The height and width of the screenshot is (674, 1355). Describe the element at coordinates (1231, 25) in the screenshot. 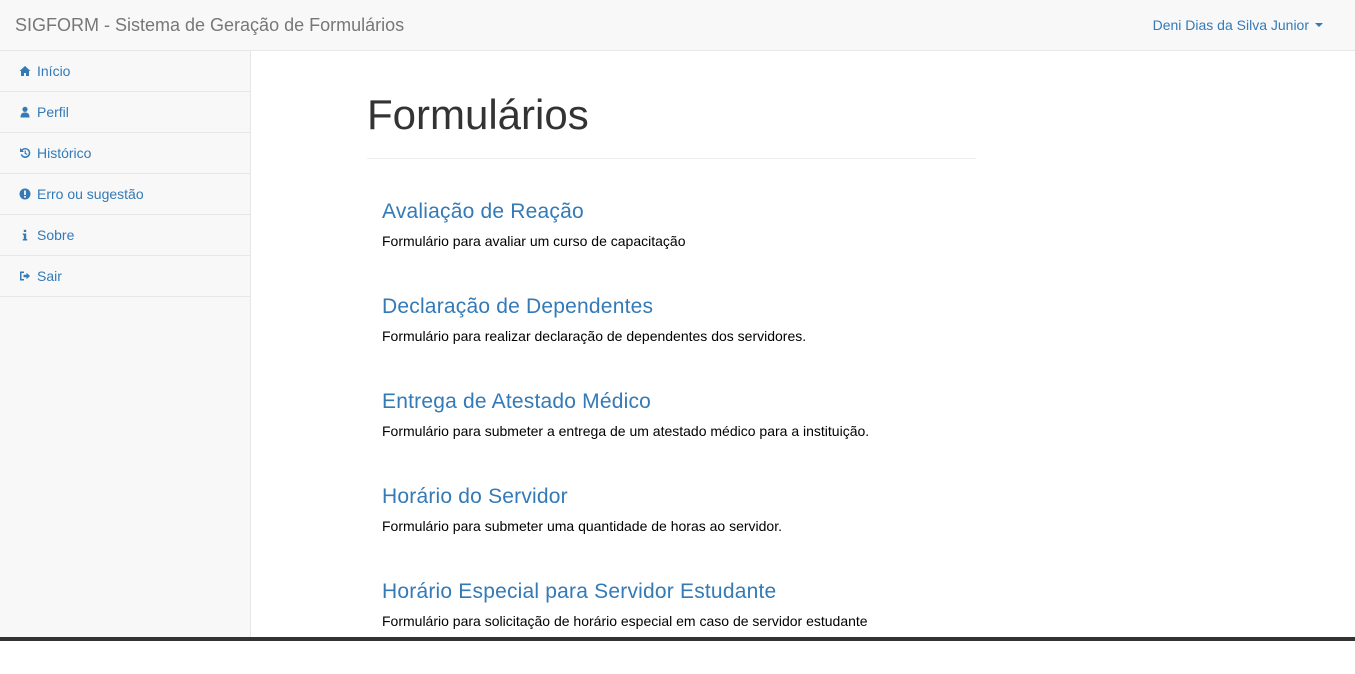

I see `user-name: Deni Dias da Silva Junior` at that location.